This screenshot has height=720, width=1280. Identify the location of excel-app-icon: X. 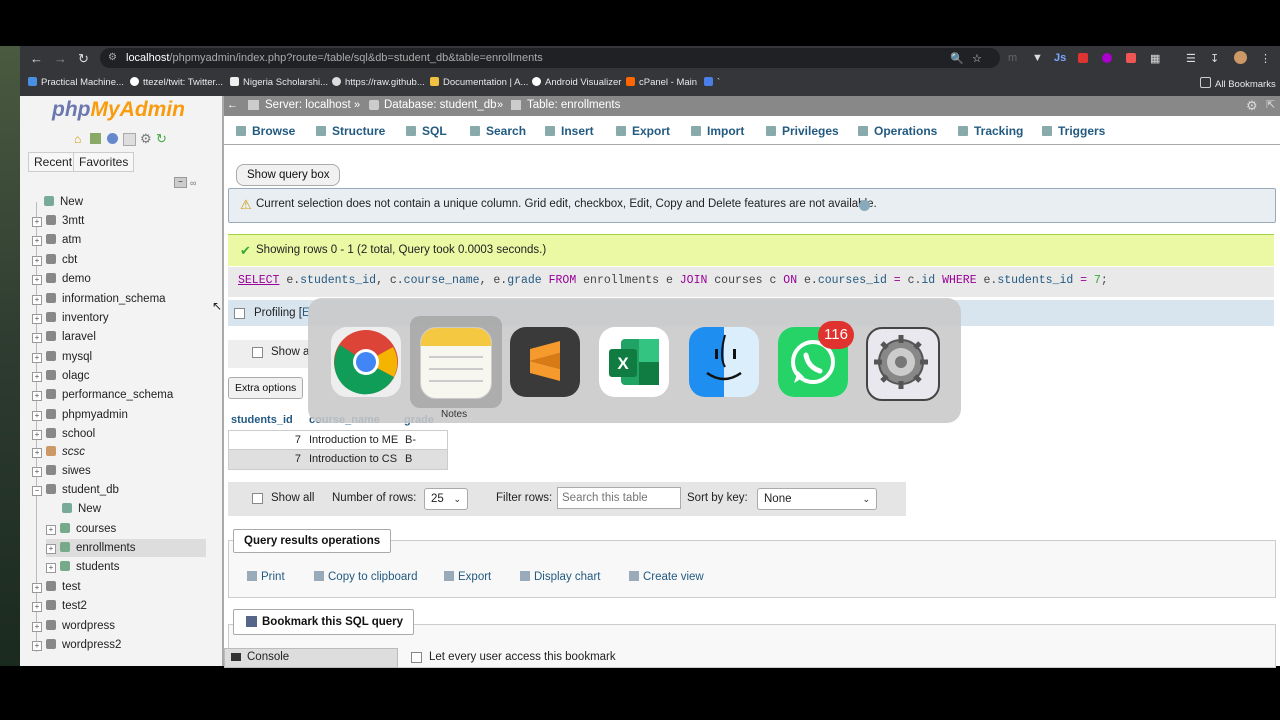
(634, 362).